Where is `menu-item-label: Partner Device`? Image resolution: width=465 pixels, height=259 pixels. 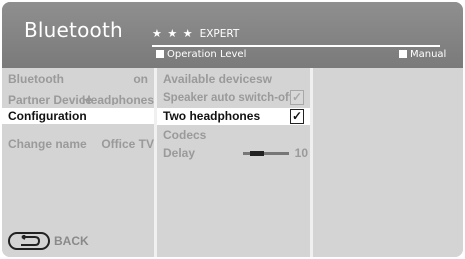
menu-item-label: Partner Device is located at coordinates (50, 99).